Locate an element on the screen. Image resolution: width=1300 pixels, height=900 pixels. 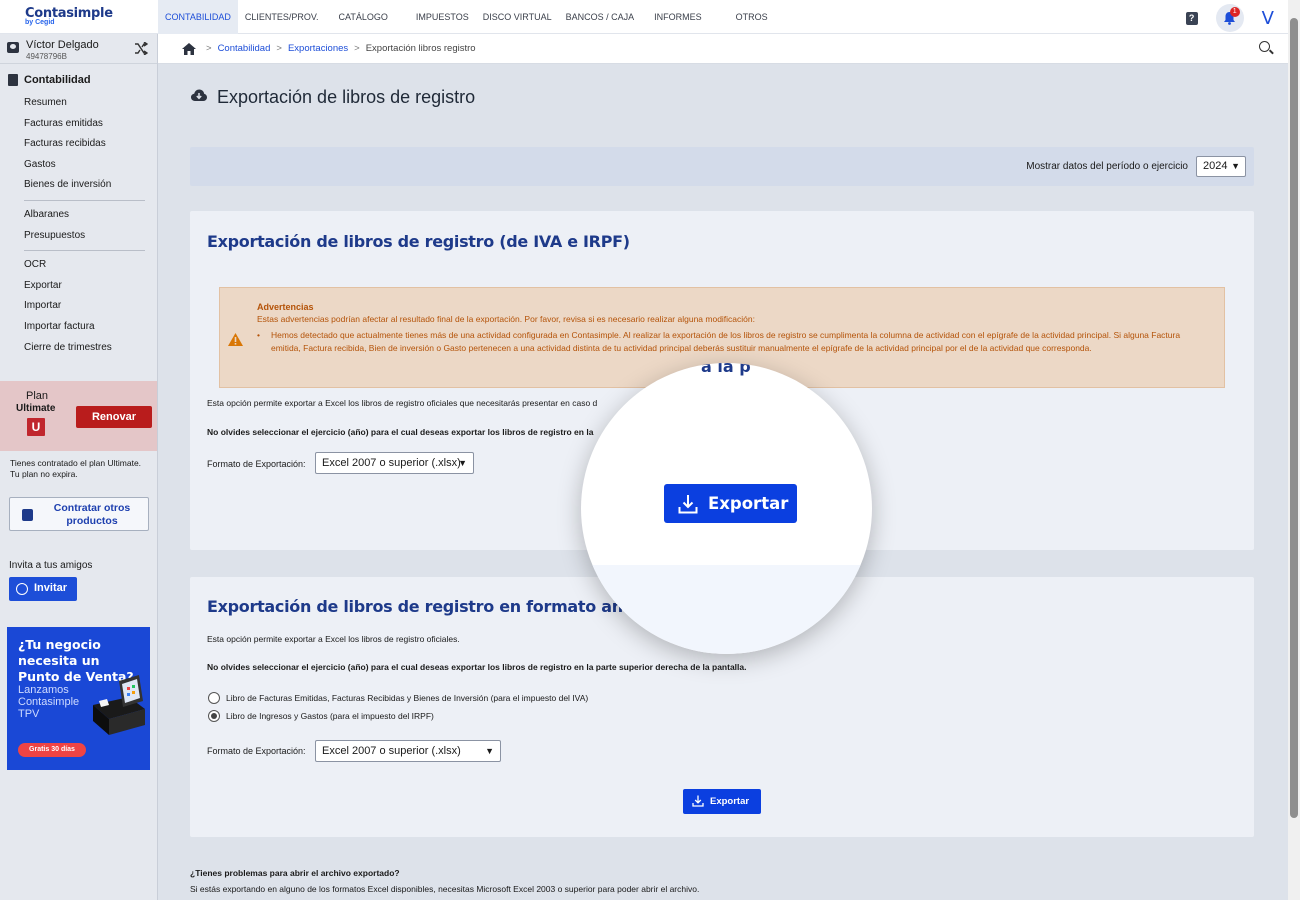
nav-otros: OTROS is located at coordinates (752, 17).